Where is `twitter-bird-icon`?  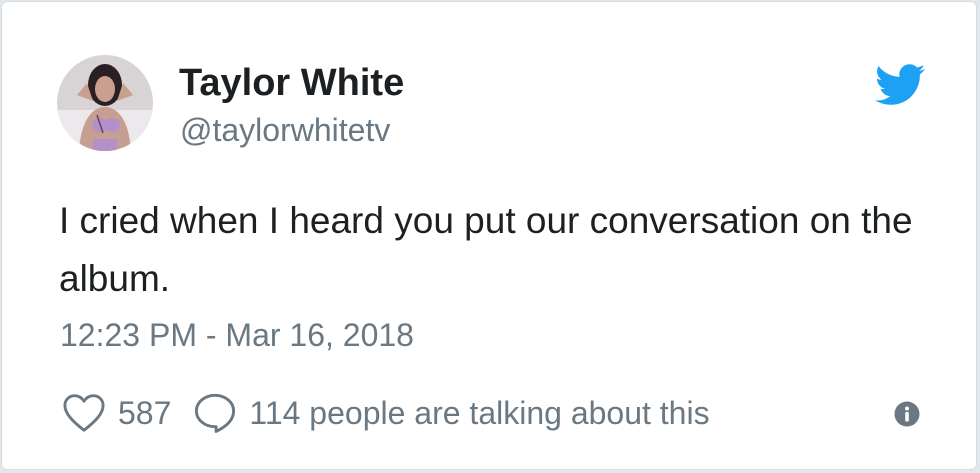
twitter-bird-icon is located at coordinates (900, 85).